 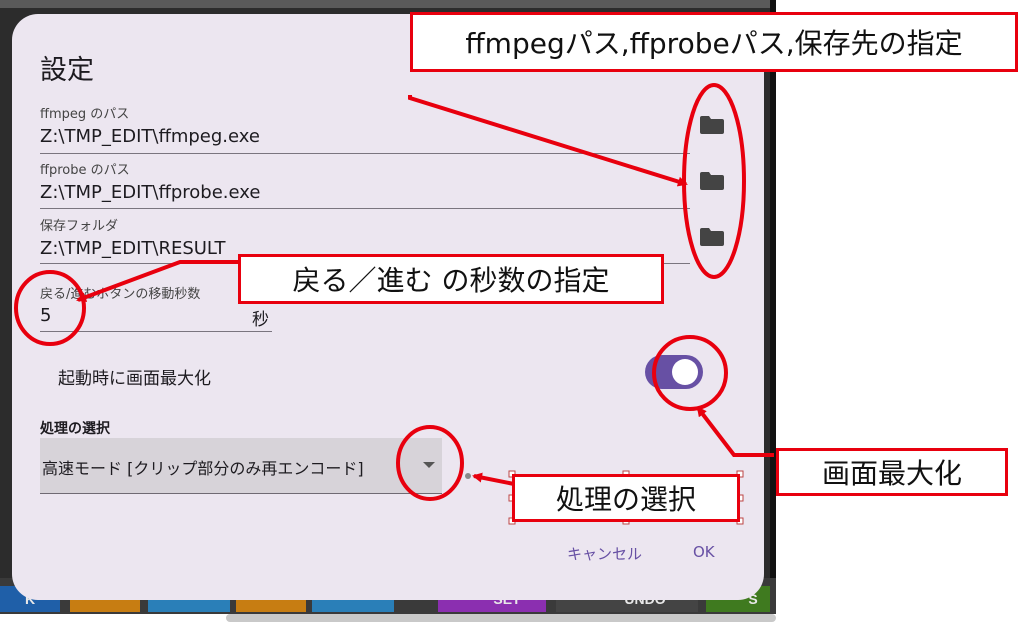 What do you see at coordinates (714, 42) in the screenshot?
I see `annotation-label-paths: ffmpegパス,ffprobeパス,保存先の指定` at bounding box center [714, 42].